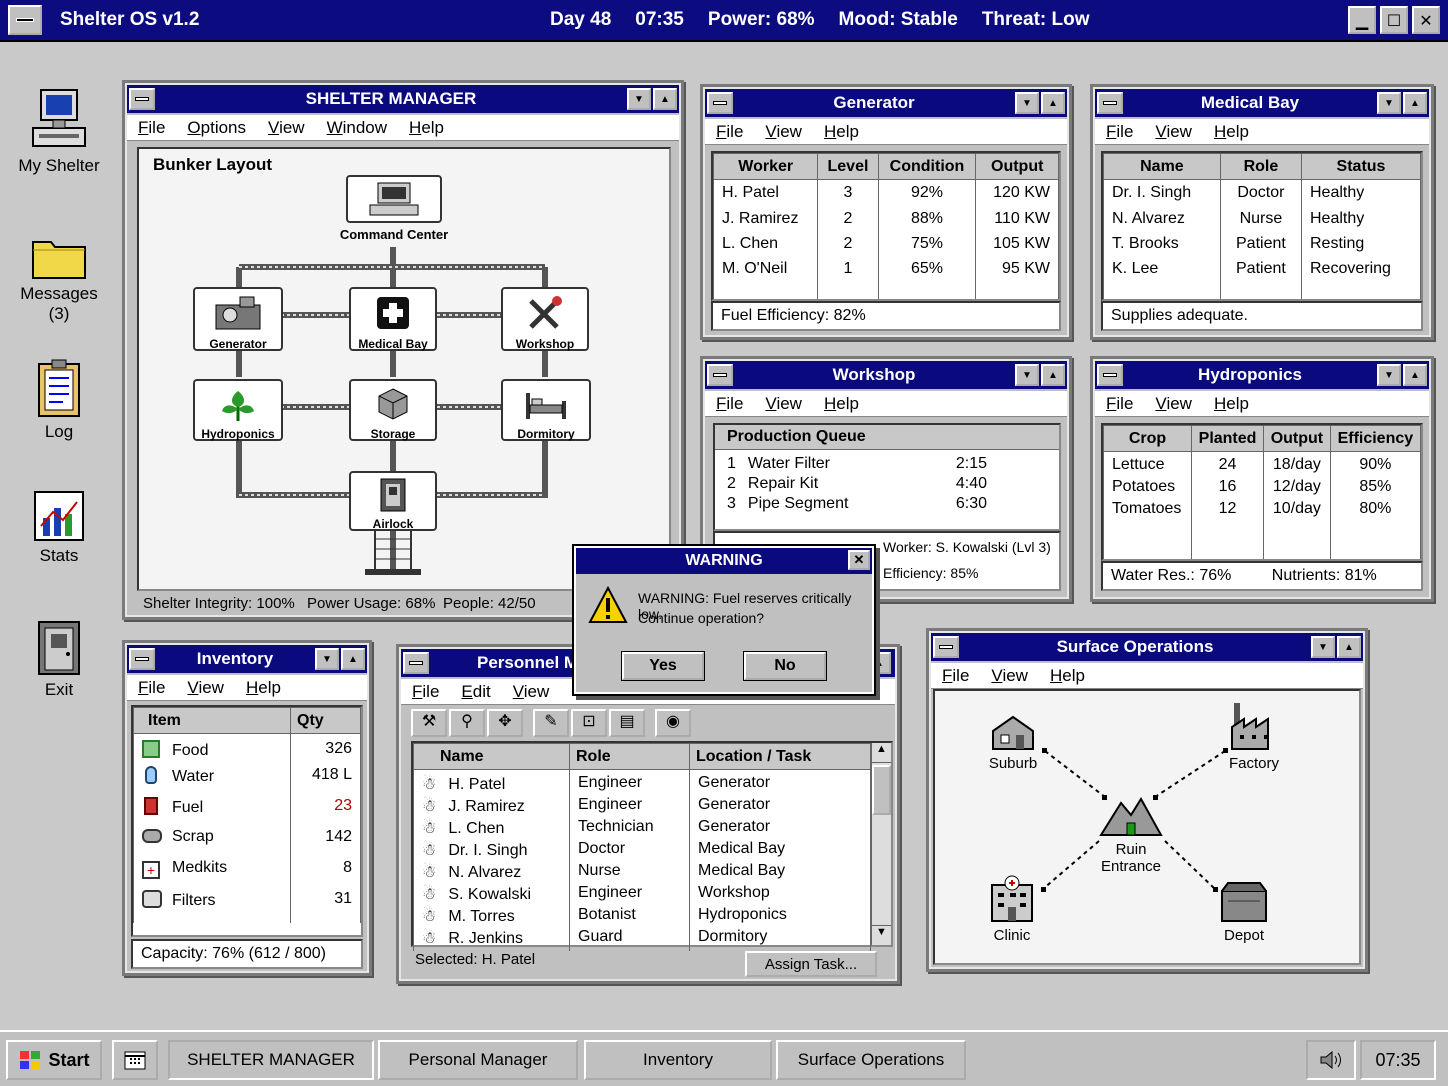 This screenshot has width=1448, height=1086. What do you see at coordinates (724, 561) in the screenshot?
I see `dialog-title-bar: WARNING ✕` at bounding box center [724, 561].